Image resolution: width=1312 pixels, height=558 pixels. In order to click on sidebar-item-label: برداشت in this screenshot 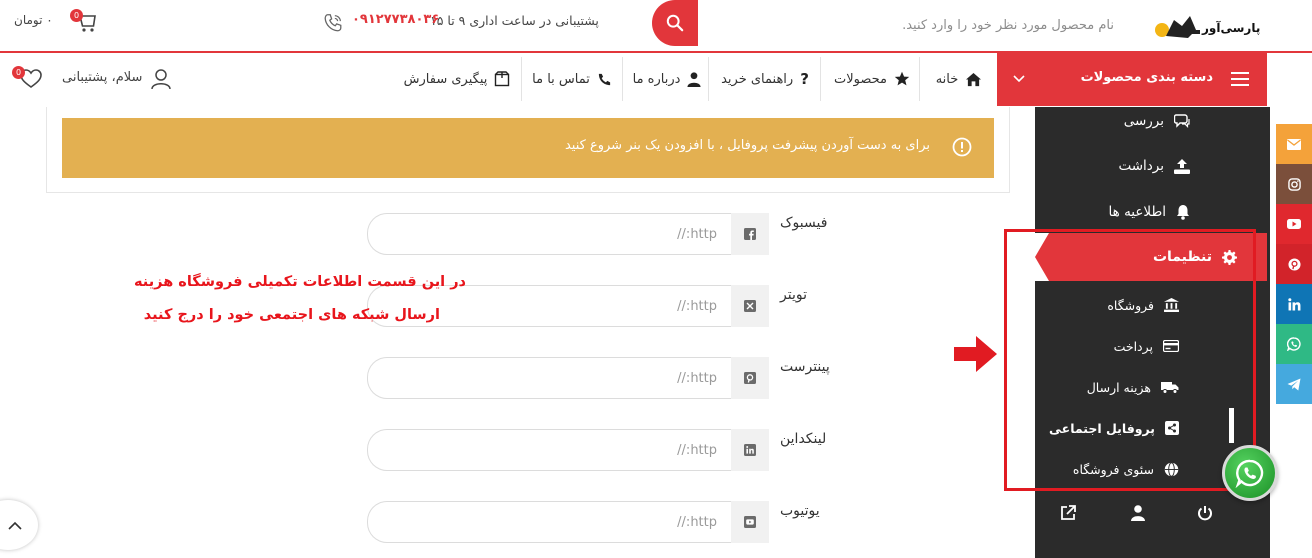, I will do `click(1141, 166)`.